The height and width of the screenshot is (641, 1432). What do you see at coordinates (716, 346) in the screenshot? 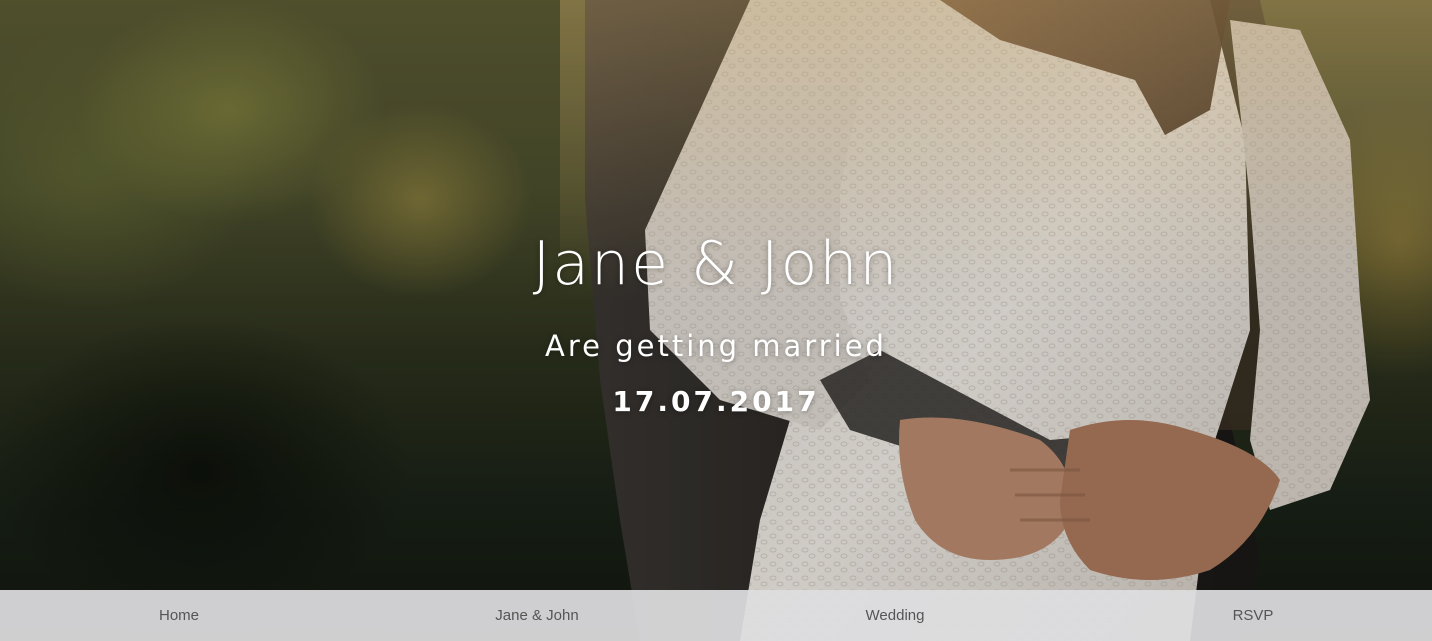
I see `tagline: Are getting married` at bounding box center [716, 346].